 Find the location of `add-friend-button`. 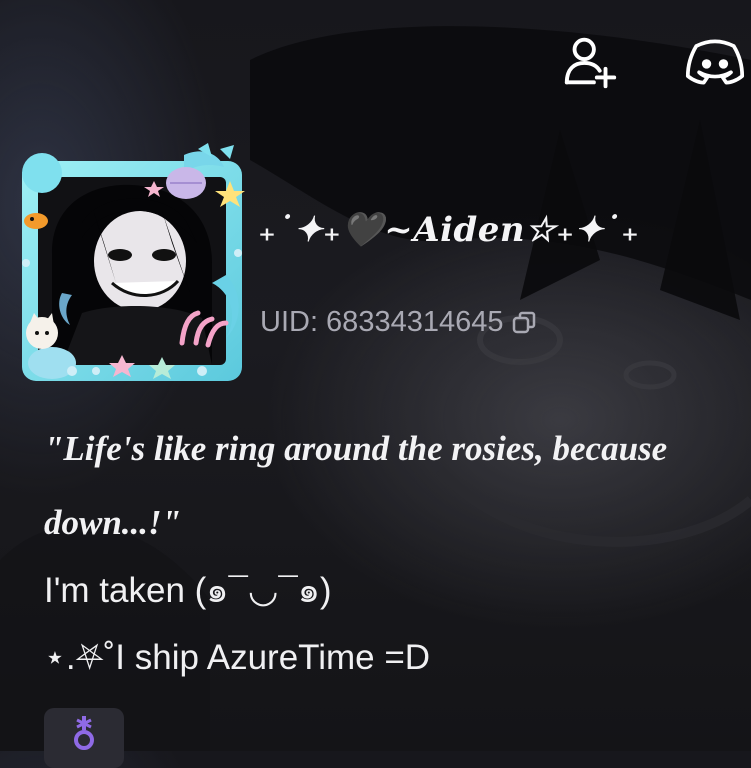

add-friend-button is located at coordinates (591, 62).